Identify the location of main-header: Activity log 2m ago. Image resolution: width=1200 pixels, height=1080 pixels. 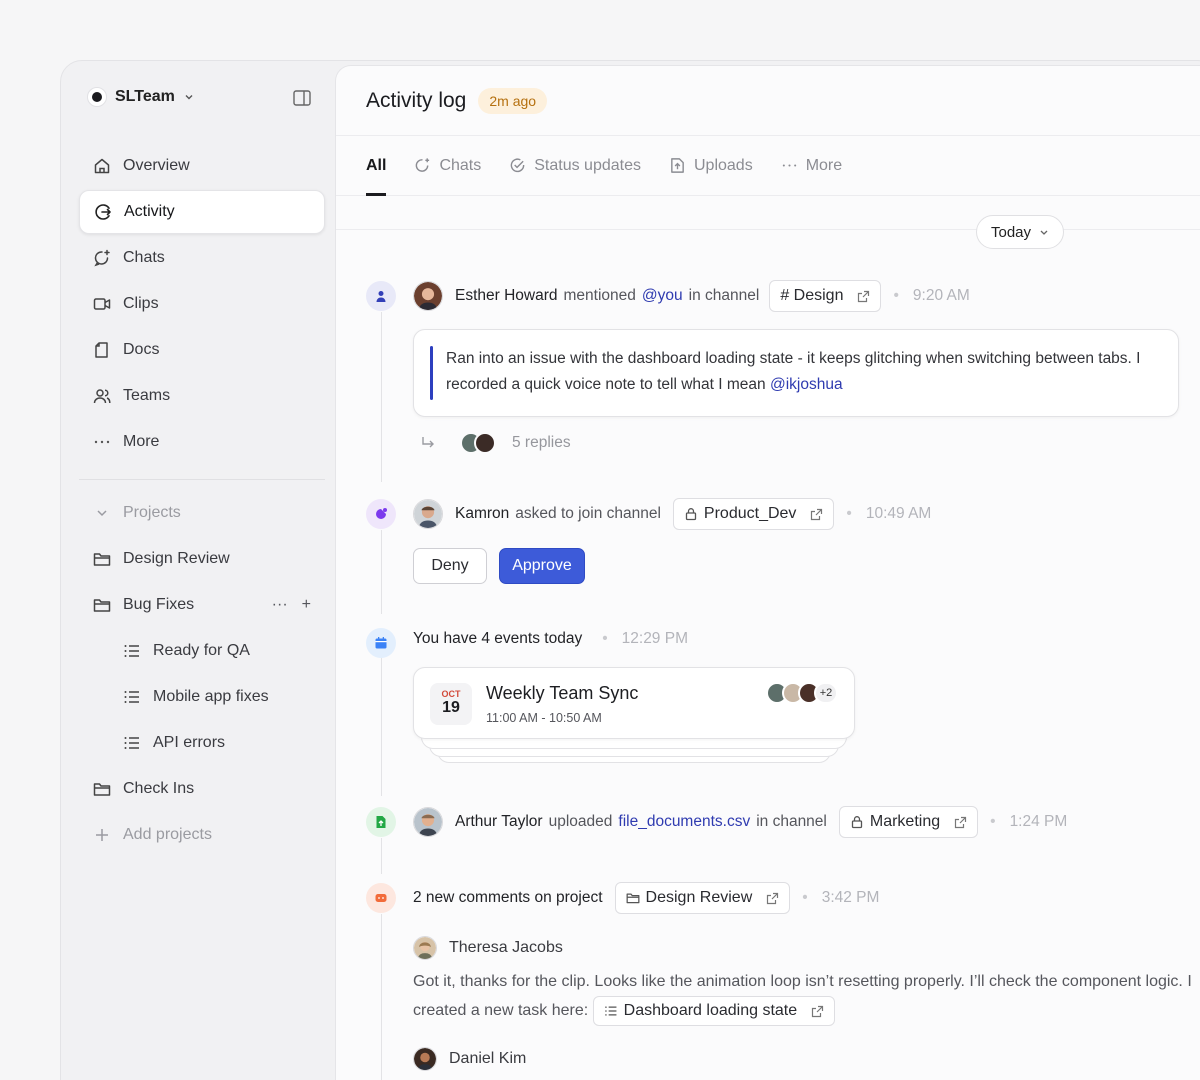
(768, 101).